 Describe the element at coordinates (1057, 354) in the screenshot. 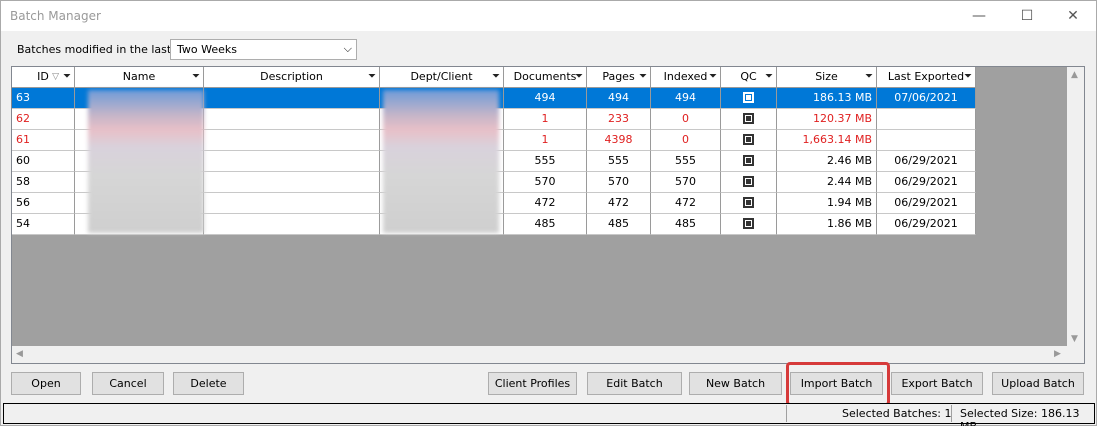

I see `scroll-right-icon: ▶` at that location.